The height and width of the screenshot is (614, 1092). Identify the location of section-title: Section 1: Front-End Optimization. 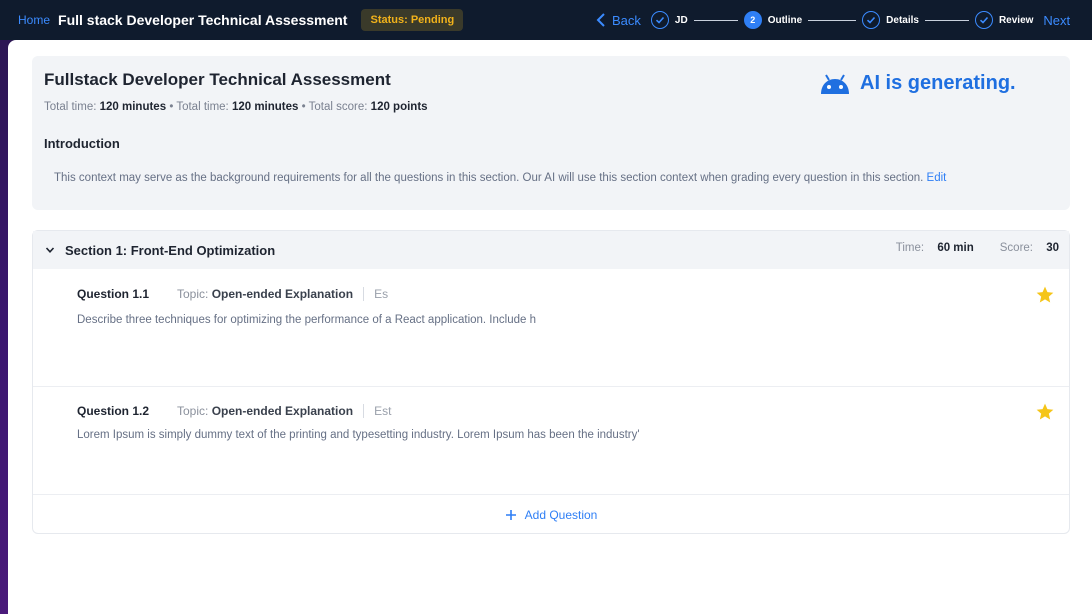
(170, 250).